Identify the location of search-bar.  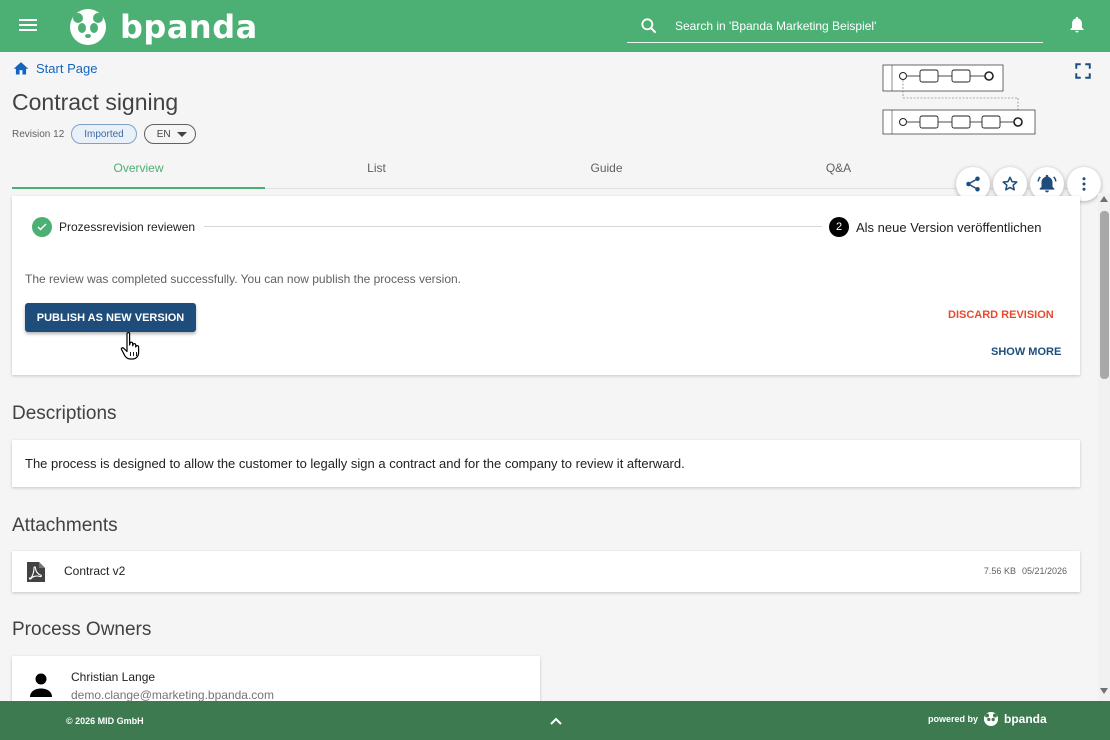
(835, 26).